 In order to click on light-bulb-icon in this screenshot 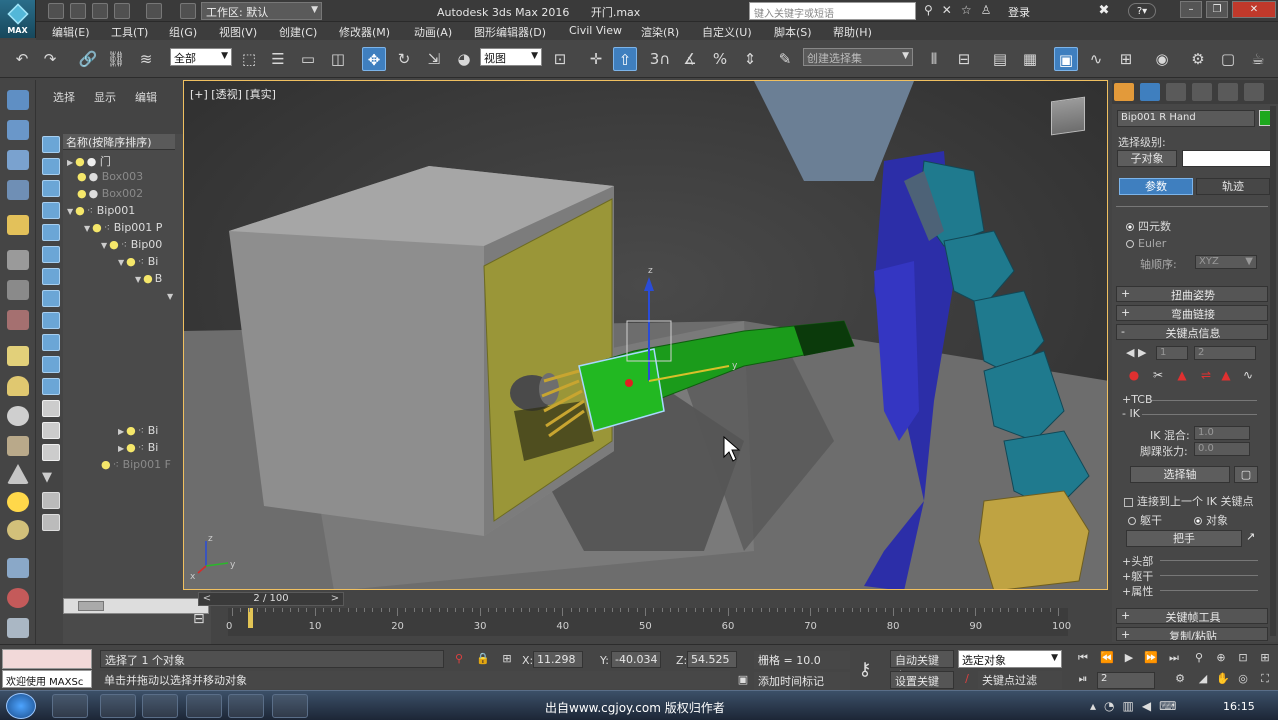, I will do `click(18, 225)`.